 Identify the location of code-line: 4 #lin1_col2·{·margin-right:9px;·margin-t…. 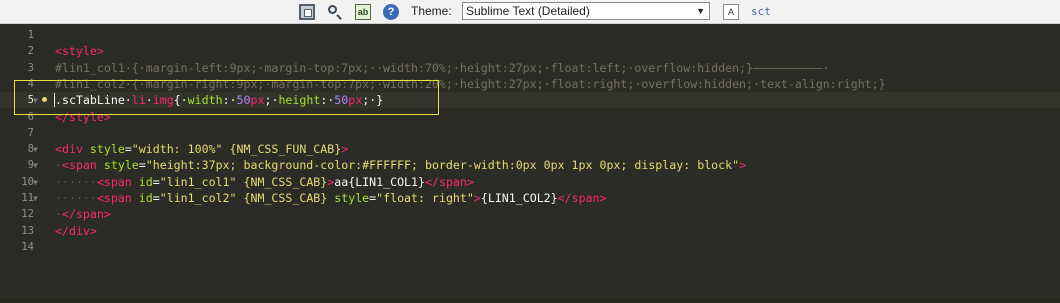
(530, 84).